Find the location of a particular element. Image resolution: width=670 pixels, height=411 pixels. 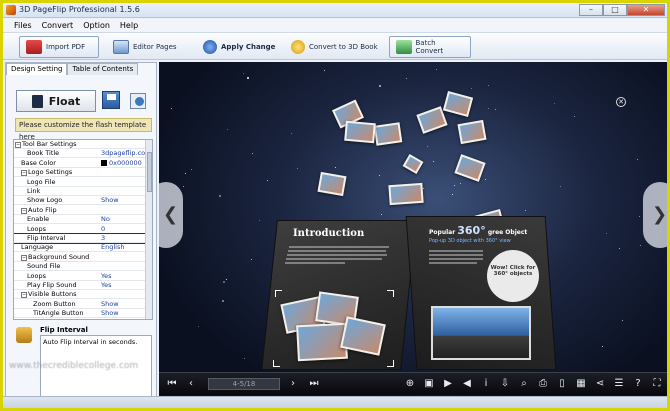

property-row: Logo File is located at coordinates (80, 182).